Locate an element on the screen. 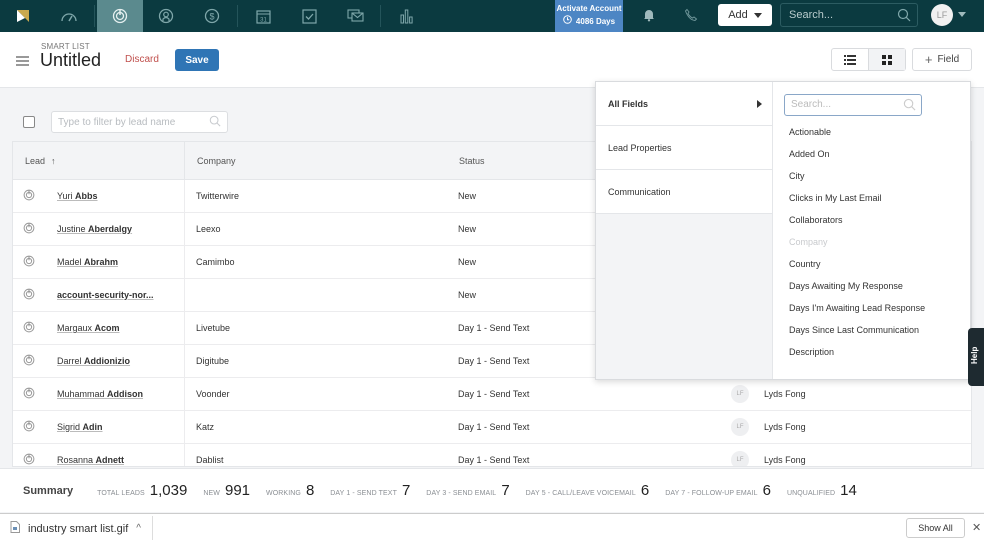 This screenshot has width=984, height=541. summary-stat: DAY 7 - FOLLOW-UP EMAIL 6 is located at coordinates (718, 490).